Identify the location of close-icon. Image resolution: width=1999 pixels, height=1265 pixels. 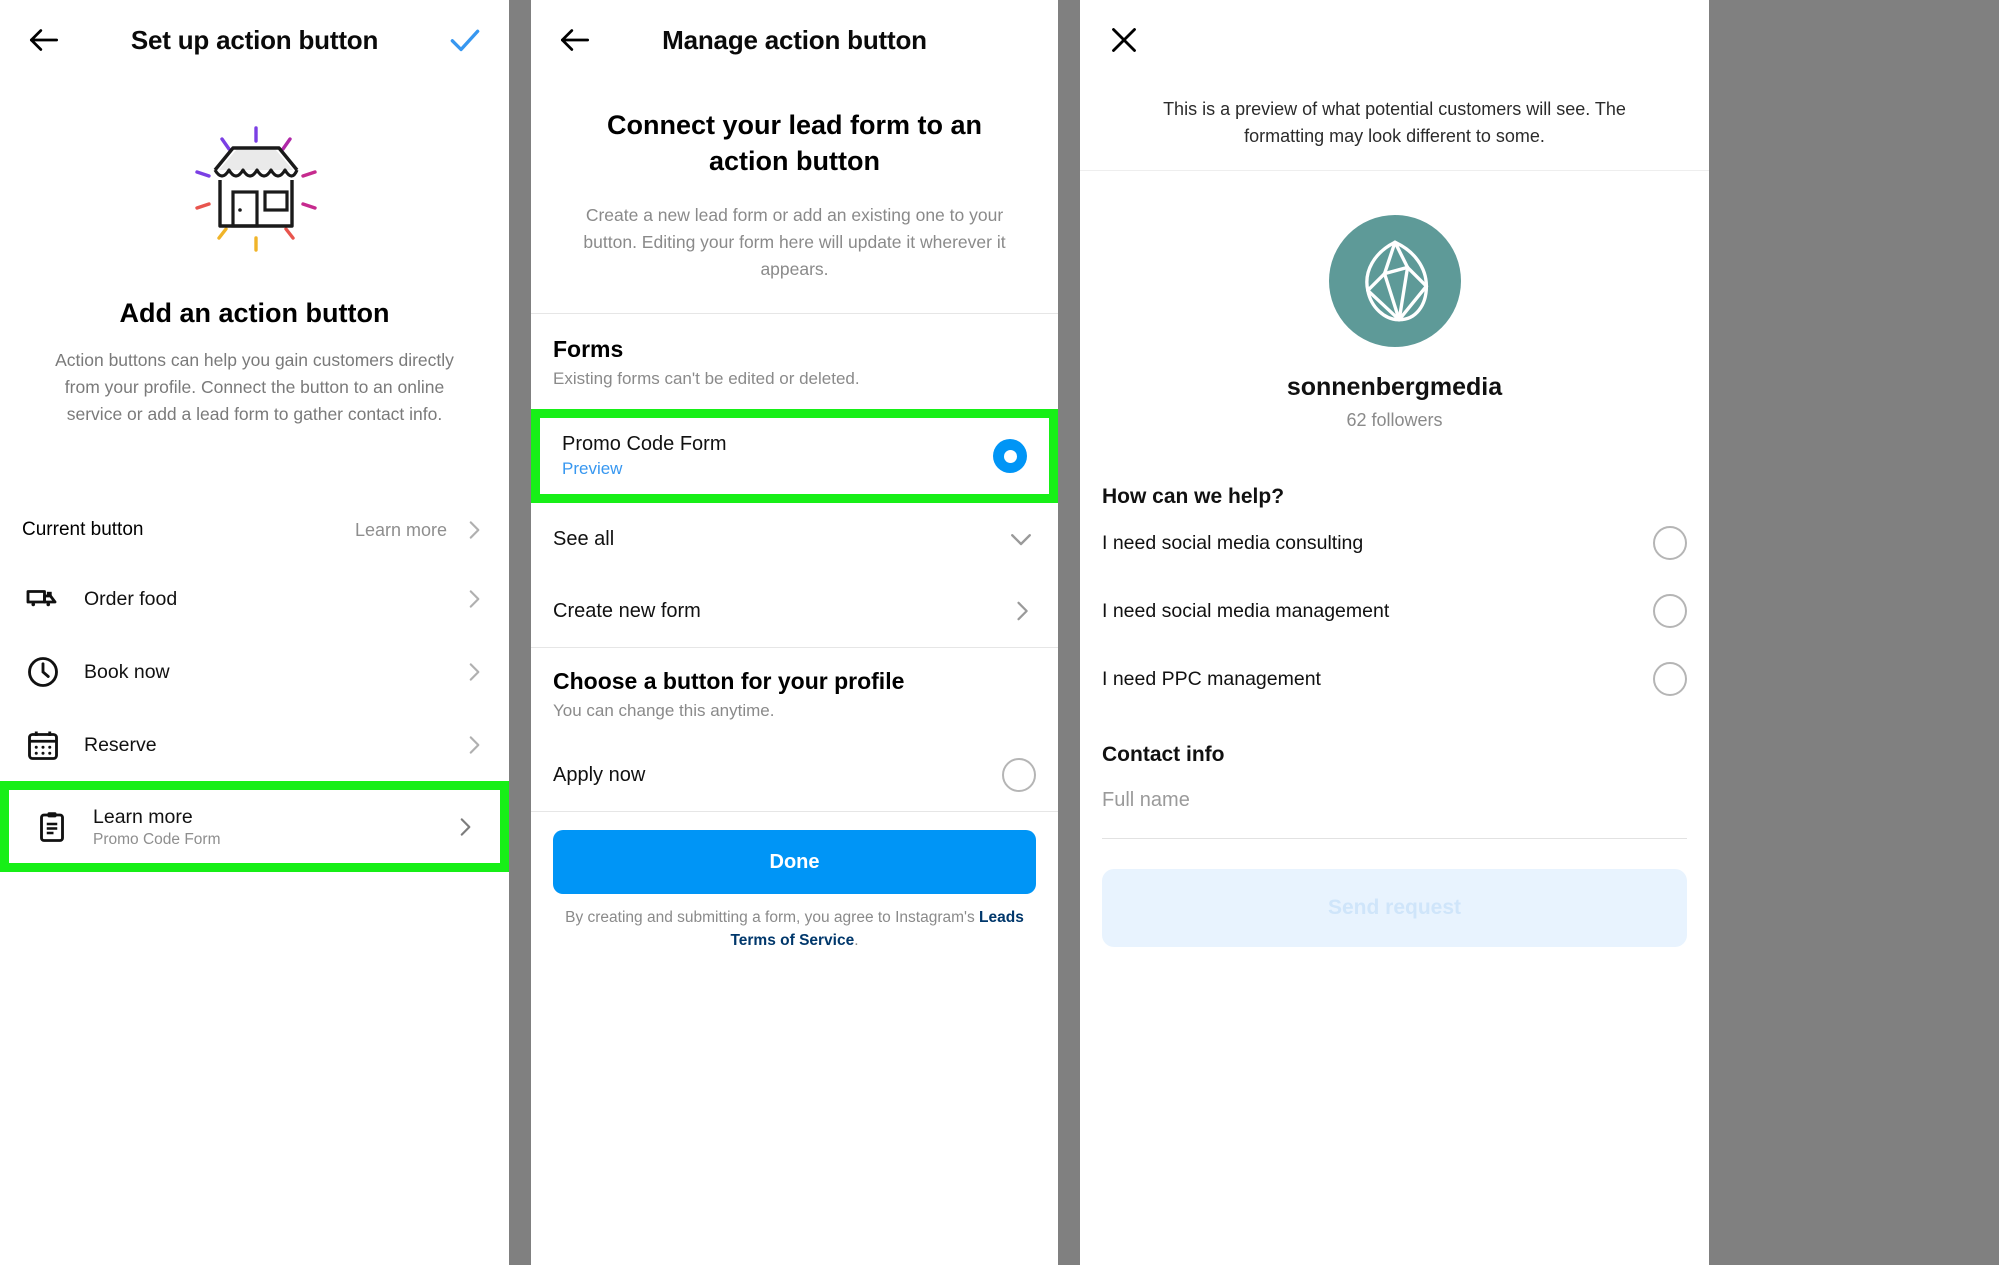
(1124, 40).